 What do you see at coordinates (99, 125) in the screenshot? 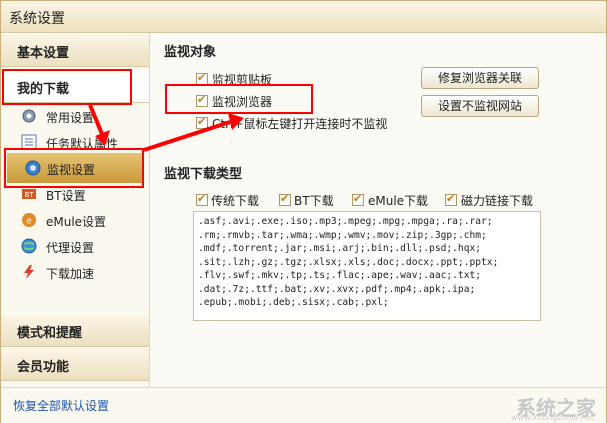
I see `arrow-down-icon` at bounding box center [99, 125].